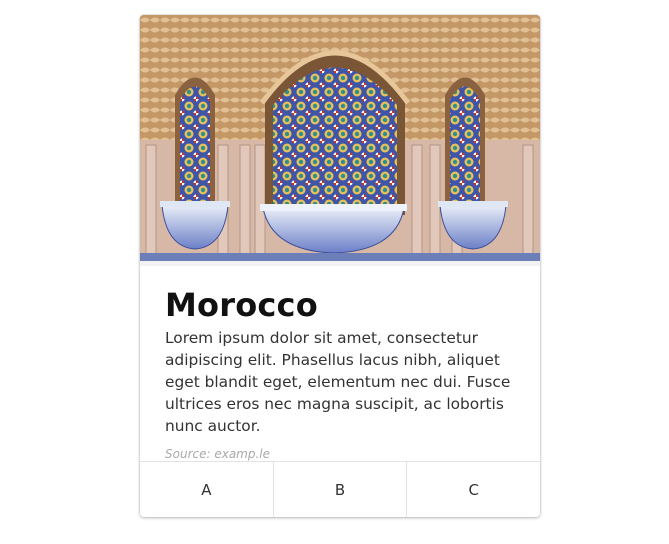 This screenshot has height=544, width=669. I want to click on card-actions: A B C, so click(340, 489).